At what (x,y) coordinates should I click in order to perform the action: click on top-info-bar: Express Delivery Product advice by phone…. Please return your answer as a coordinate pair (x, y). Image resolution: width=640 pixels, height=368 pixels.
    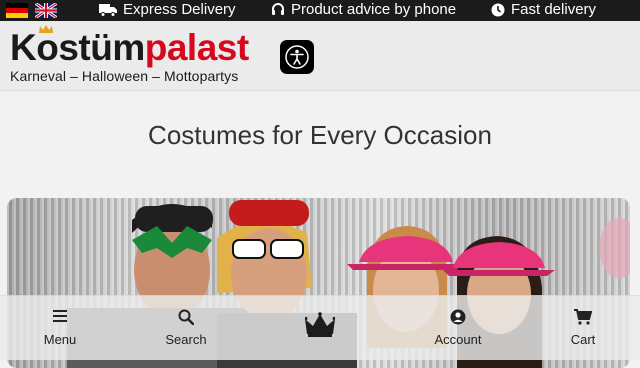
    Looking at the image, I should click on (320, 10).